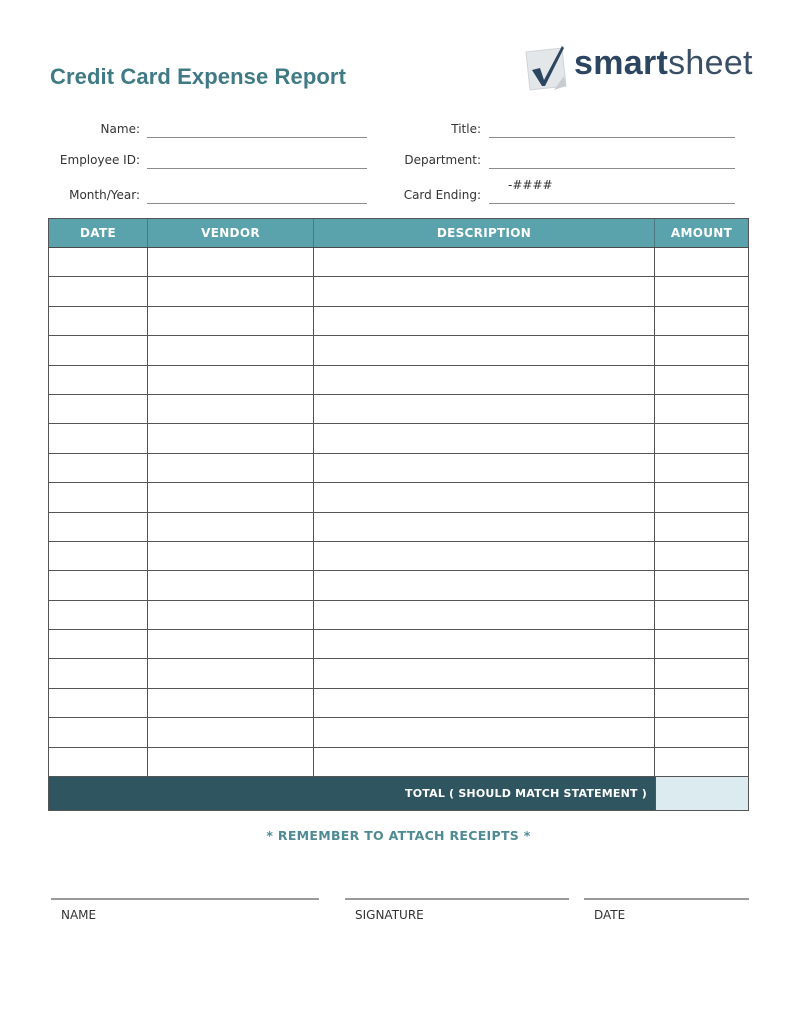 The image size is (791, 1024). Describe the element at coordinates (484, 233) in the screenshot. I see `column-header-description: DESCRIPTION` at that location.